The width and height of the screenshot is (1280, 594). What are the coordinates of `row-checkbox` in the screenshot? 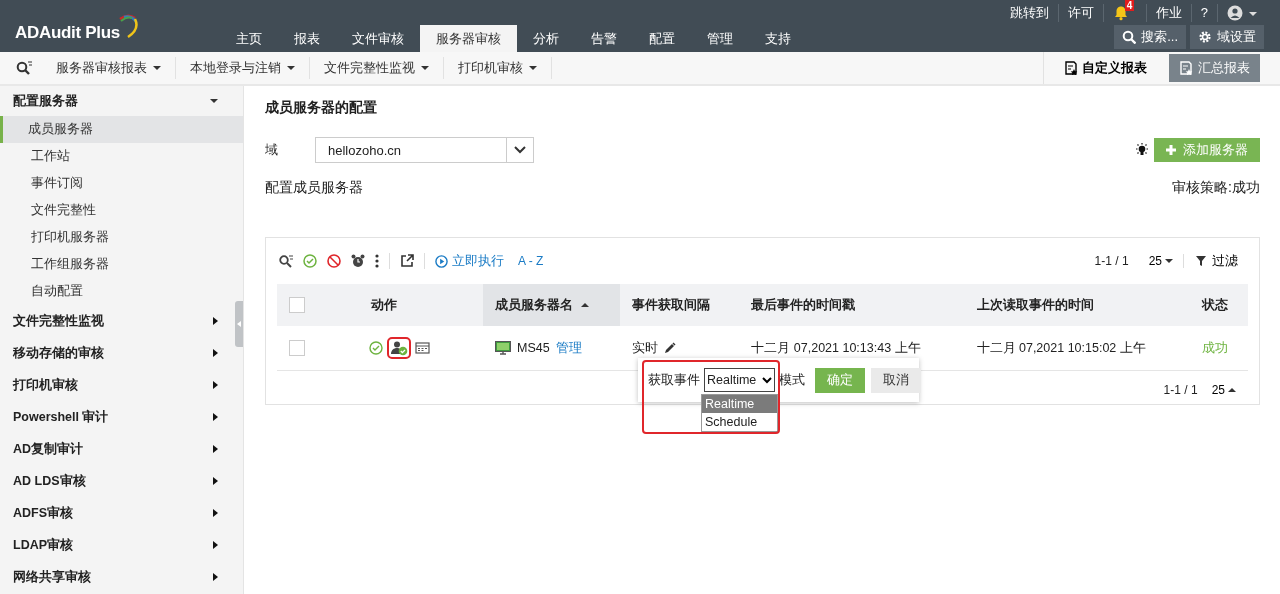 It's located at (297, 348).